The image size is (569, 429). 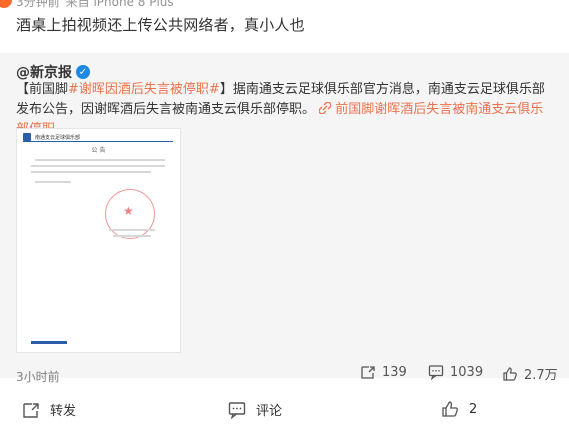 What do you see at coordinates (144, 89) in the screenshot?
I see `topic-link: #谢晖因酒后失言被停职#` at bounding box center [144, 89].